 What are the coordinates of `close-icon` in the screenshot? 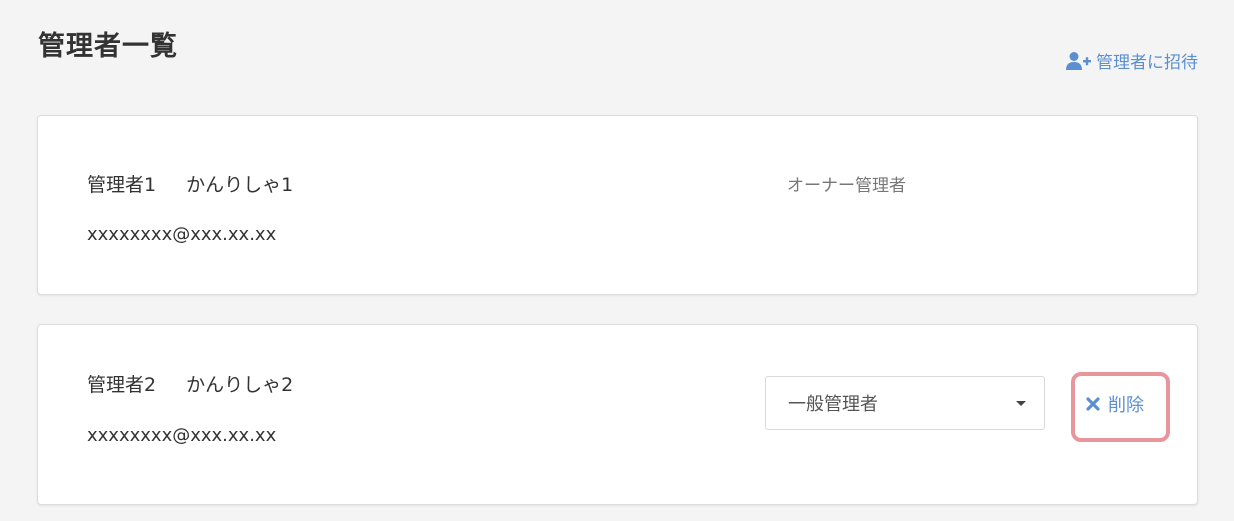 It's located at (1093, 404).